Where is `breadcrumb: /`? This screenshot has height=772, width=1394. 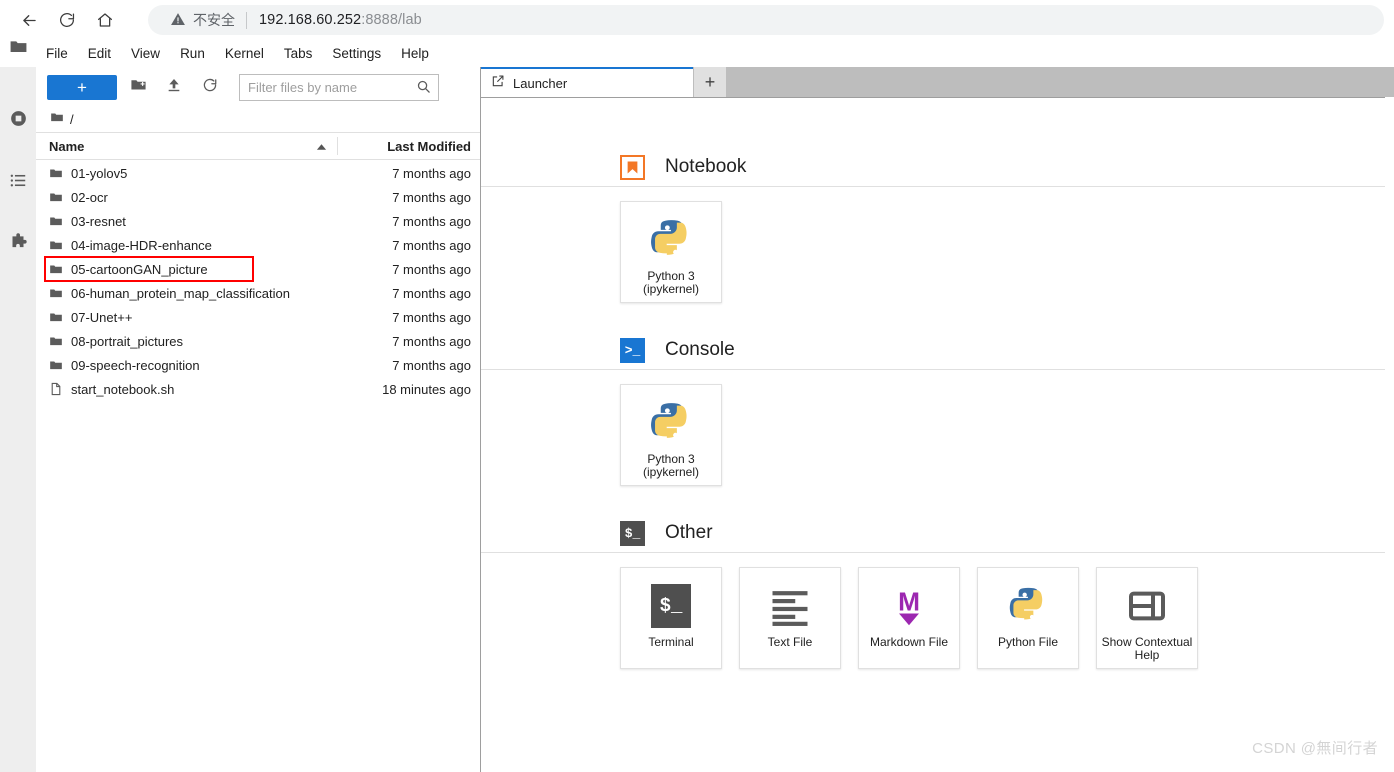 breadcrumb: / is located at coordinates (258, 120).